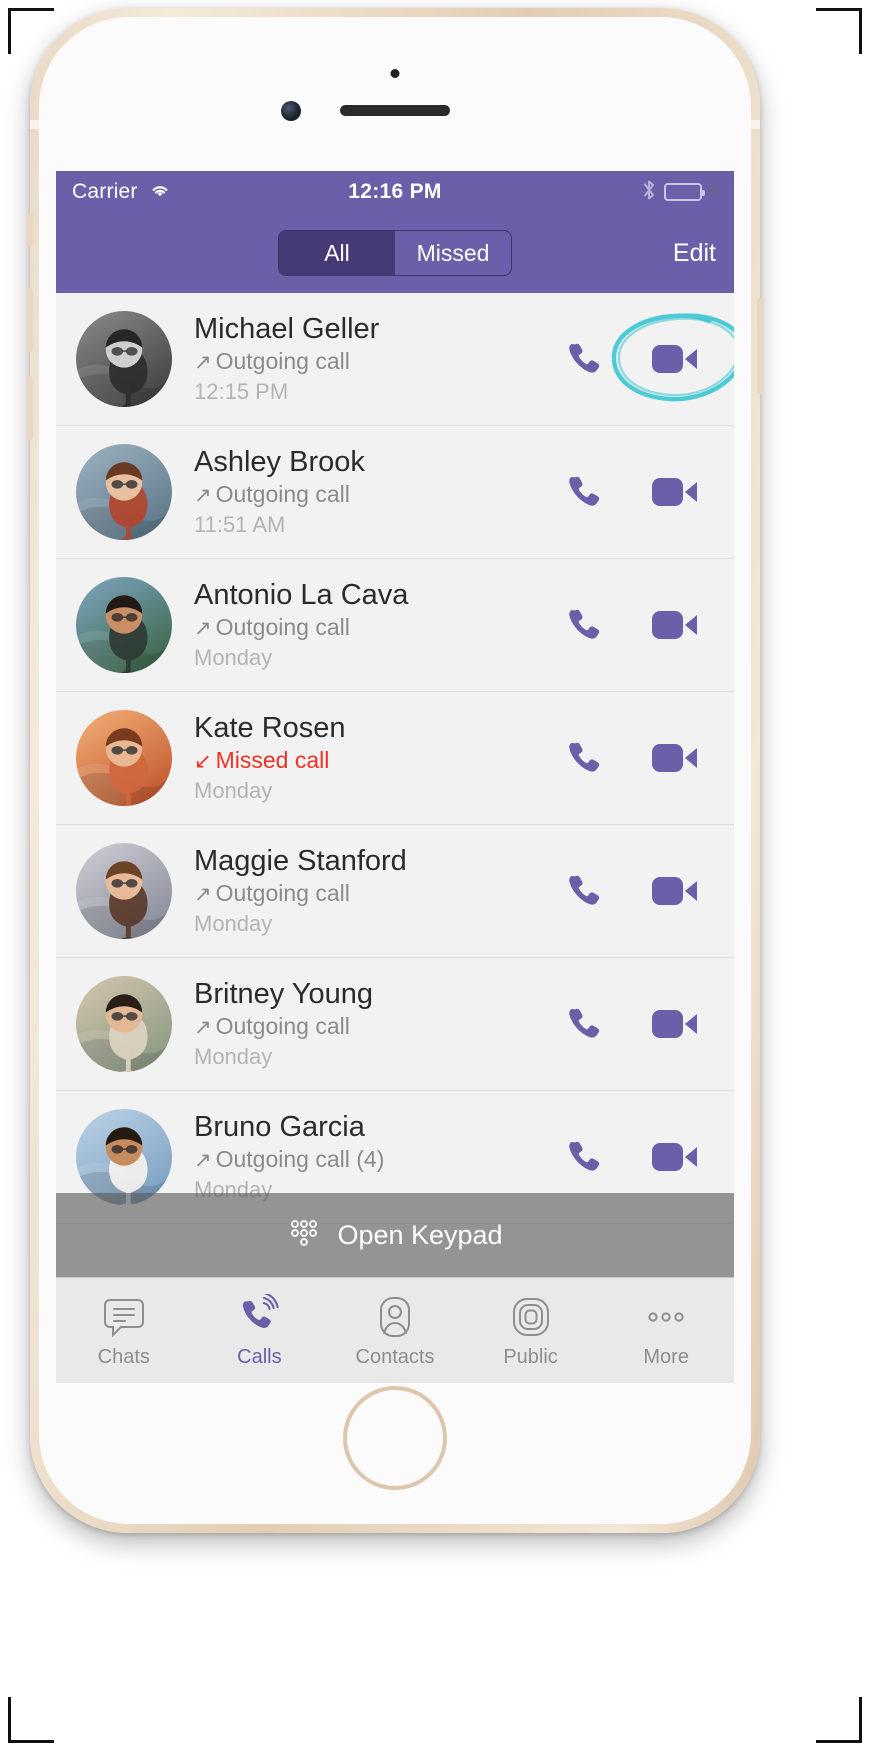 The width and height of the screenshot is (870, 1751). Describe the element at coordinates (666, 1356) in the screenshot. I see `tab-label: More` at that location.